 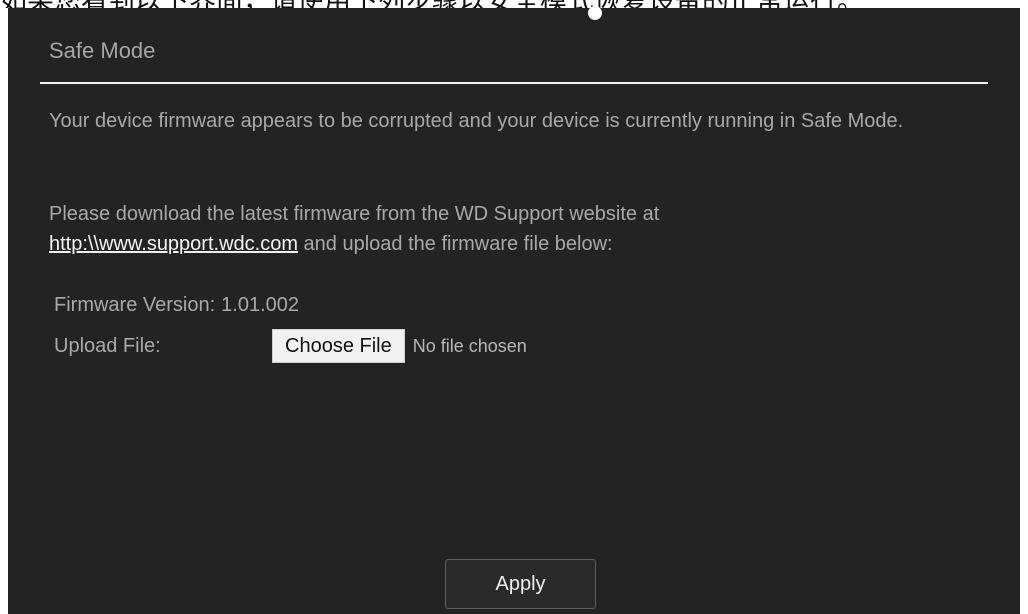 I want to click on download-instructions-suffix: and upload the firmware file below:, so click(x=458, y=244).